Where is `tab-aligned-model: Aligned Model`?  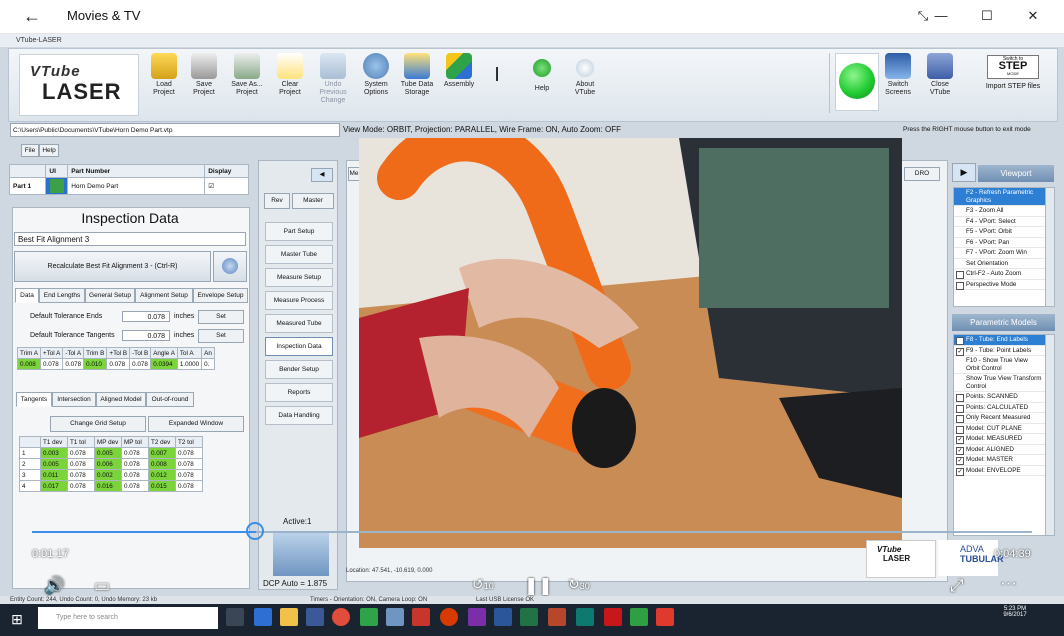 tab-aligned-model: Aligned Model is located at coordinates (121, 399).